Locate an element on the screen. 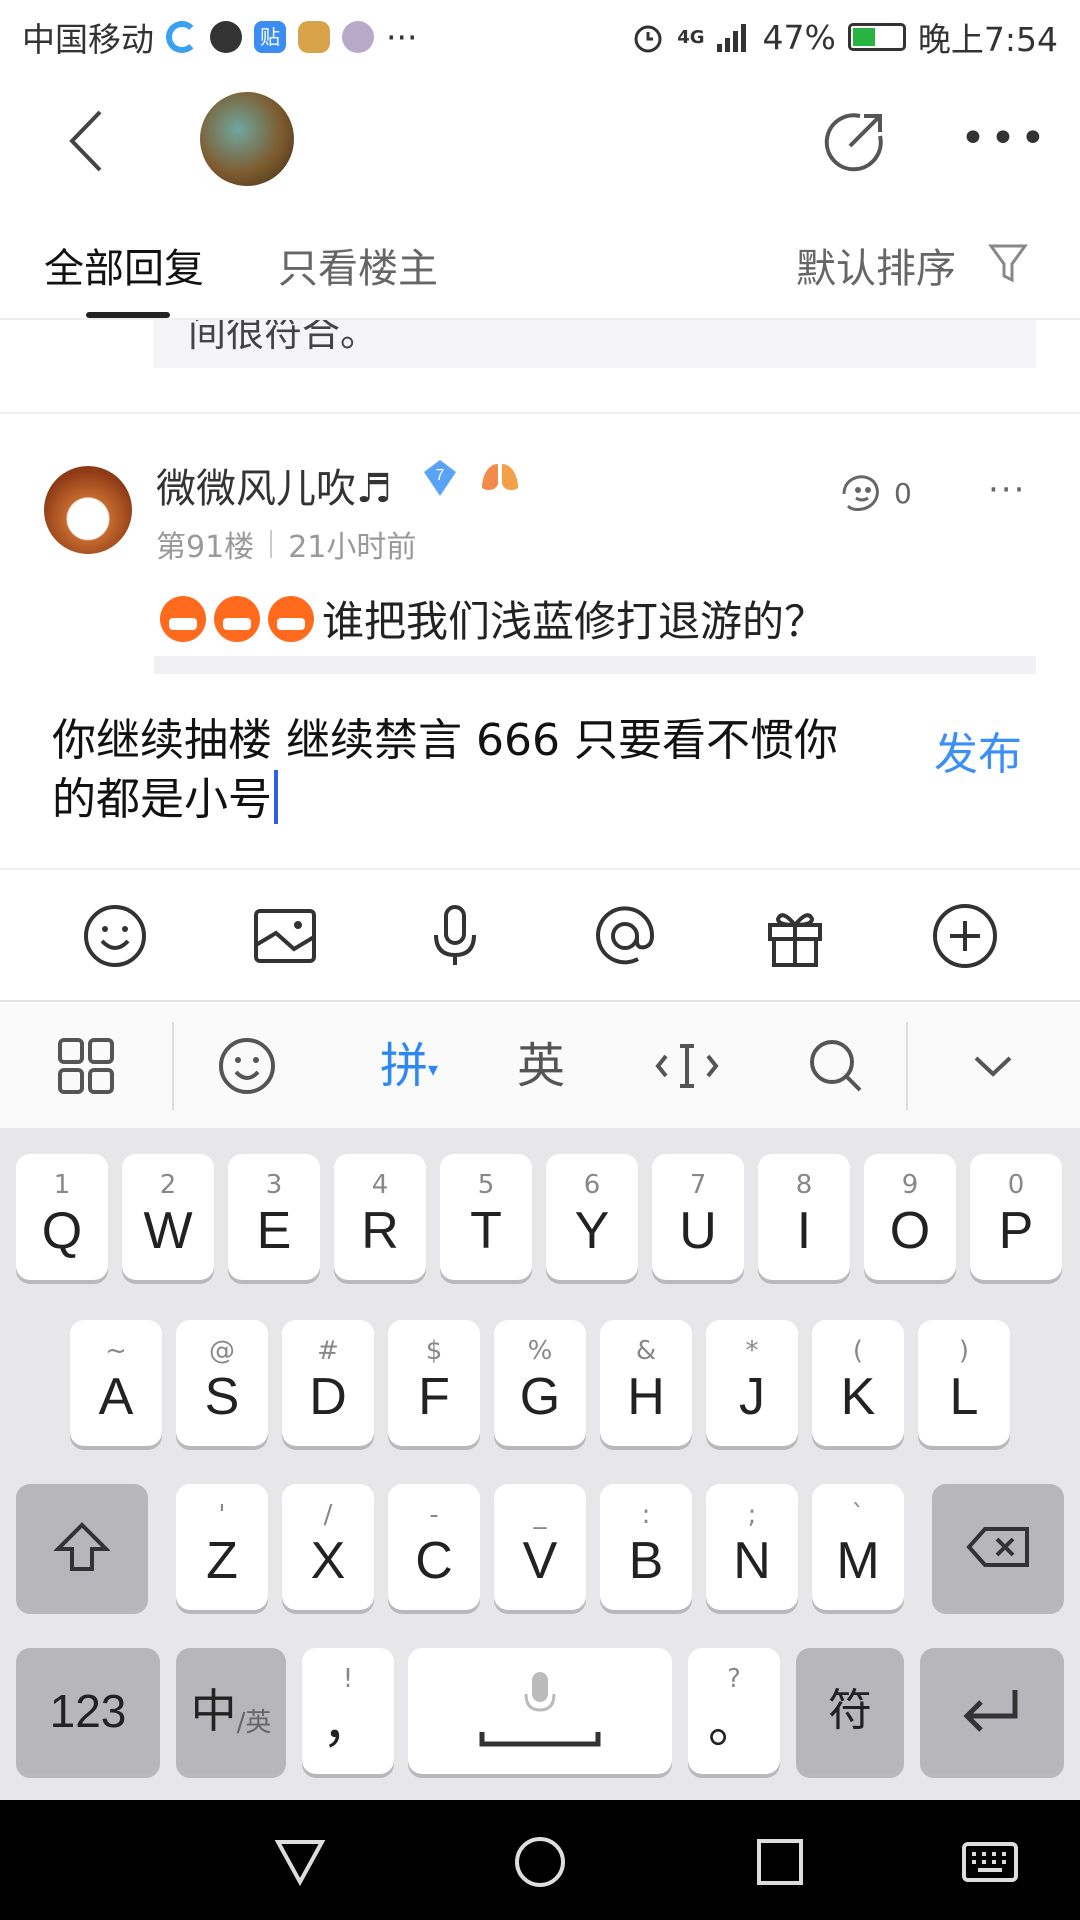 This screenshot has width=1080, height=1920. publish-button: 发布 is located at coordinates (978, 750).